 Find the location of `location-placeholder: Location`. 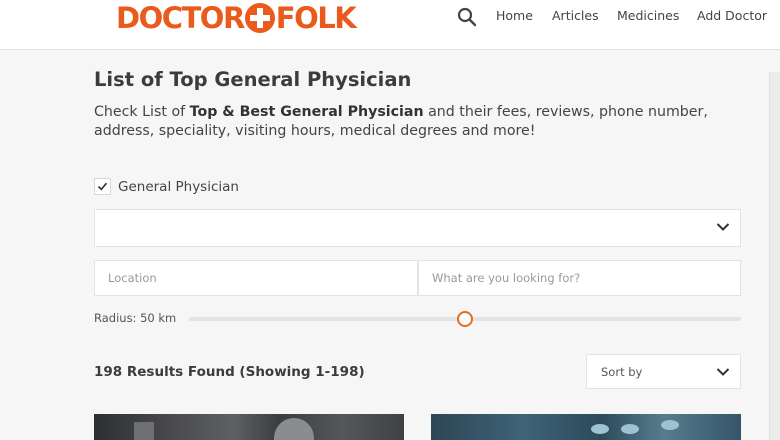

location-placeholder: Location is located at coordinates (132, 278).